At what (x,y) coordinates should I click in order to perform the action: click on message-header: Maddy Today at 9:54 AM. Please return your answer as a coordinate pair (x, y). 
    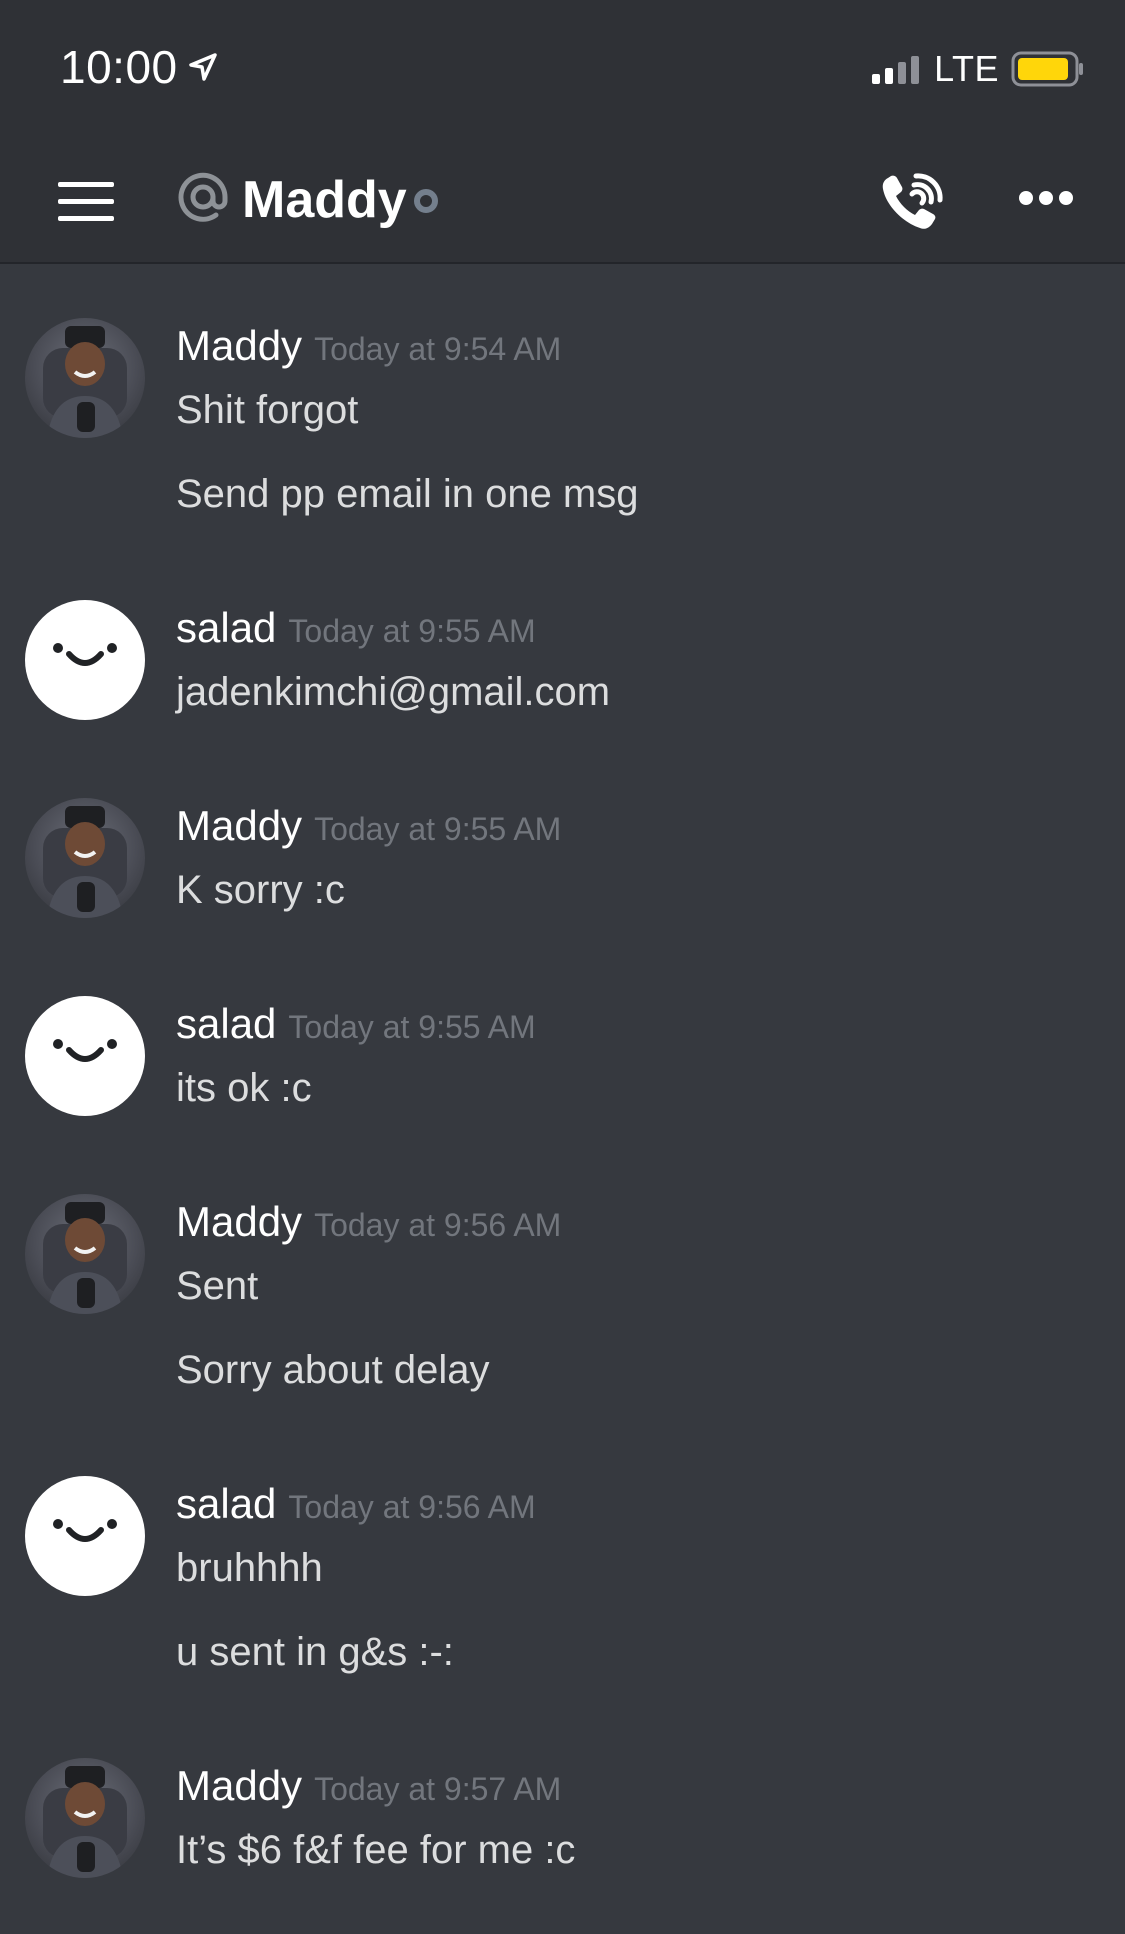
    Looking at the image, I should click on (368, 346).